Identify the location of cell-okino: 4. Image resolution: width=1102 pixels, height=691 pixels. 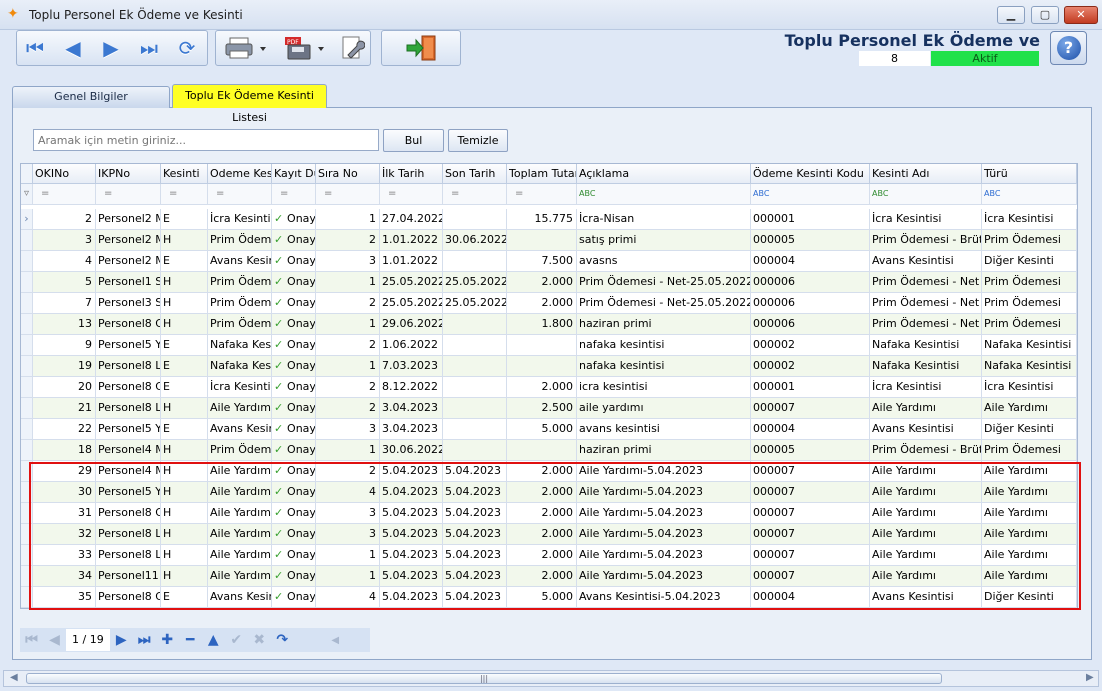
(64, 261).